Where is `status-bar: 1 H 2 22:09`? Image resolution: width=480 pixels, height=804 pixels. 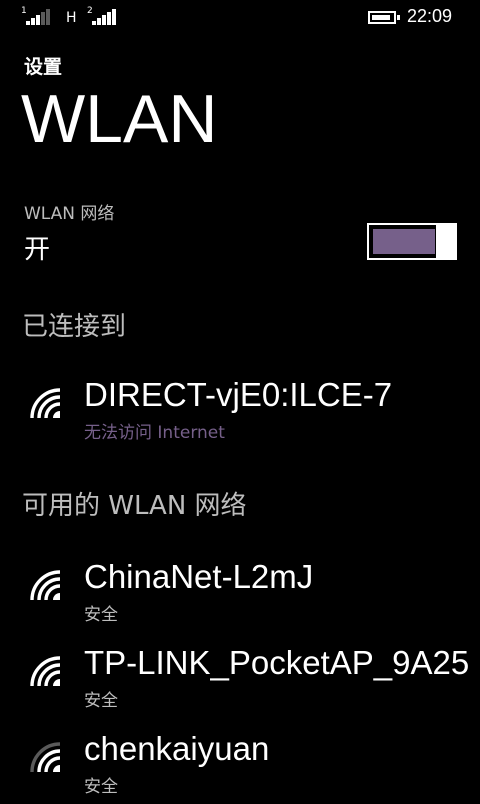
status-bar: 1 H 2 22:09 is located at coordinates (240, 18).